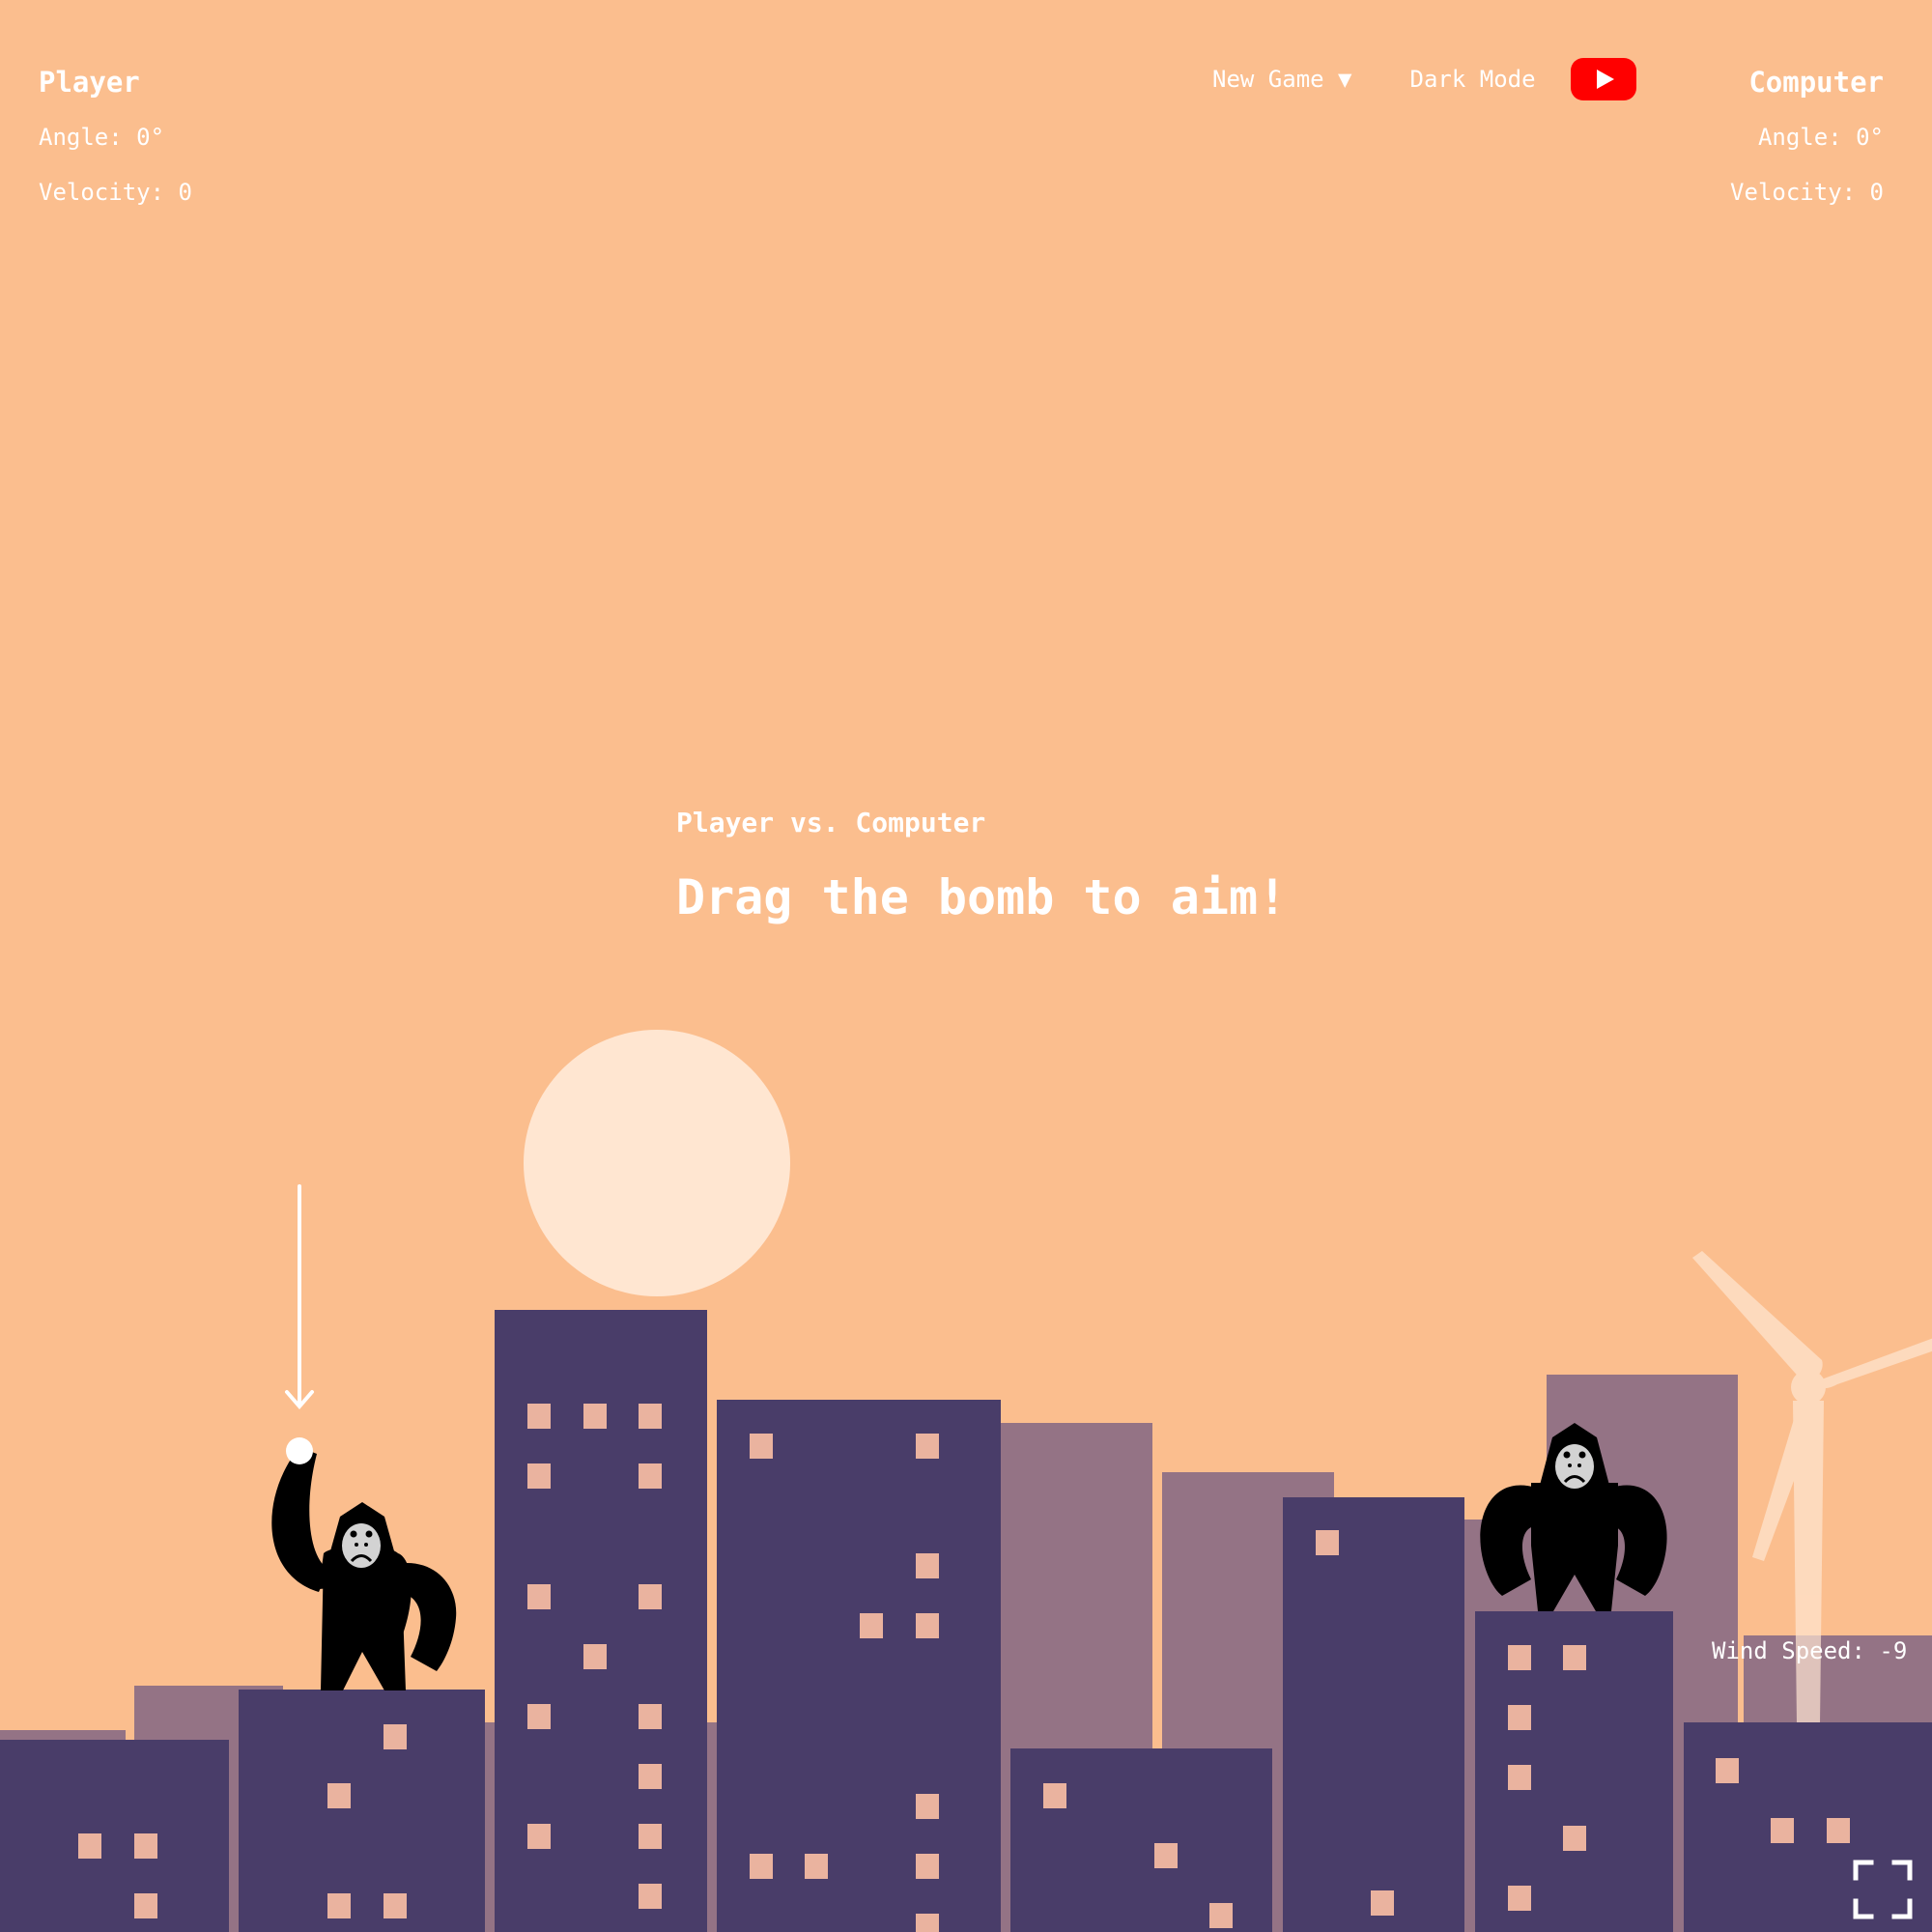 The height and width of the screenshot is (1932, 1932). I want to click on youtube-play-icon, so click(1603, 79).